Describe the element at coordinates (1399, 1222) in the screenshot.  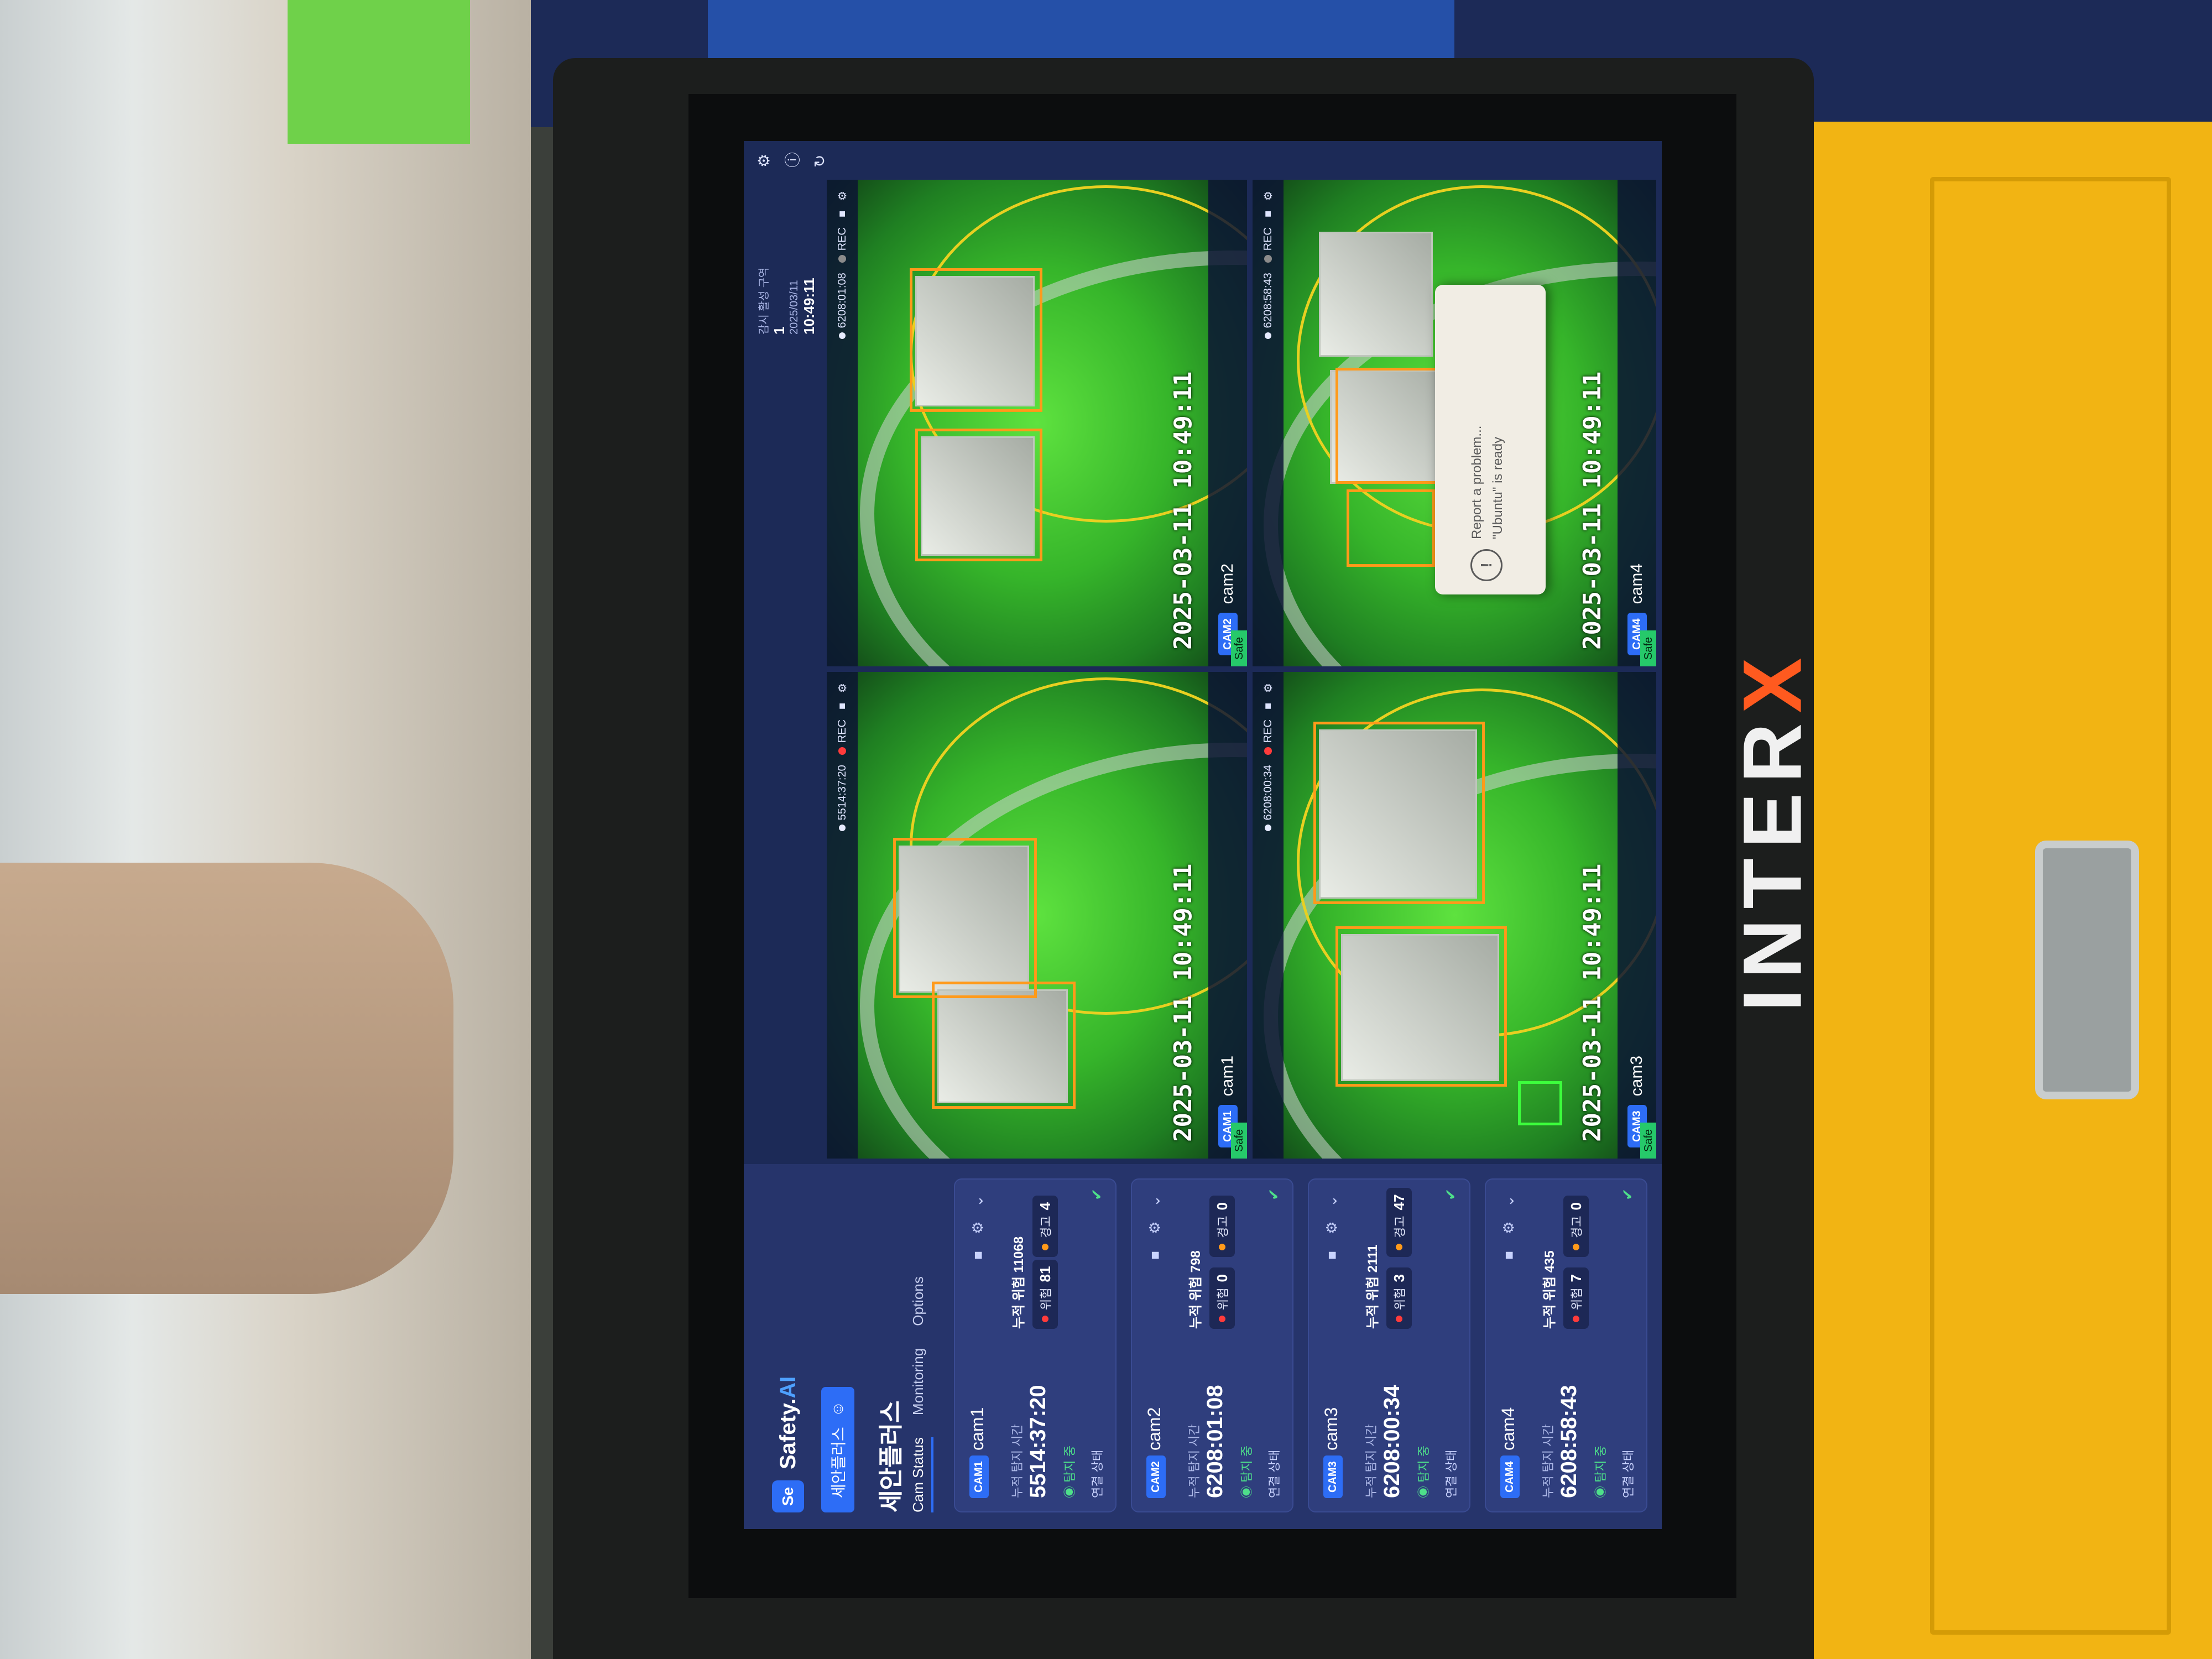
I see `warning-count: 경고 47` at that location.